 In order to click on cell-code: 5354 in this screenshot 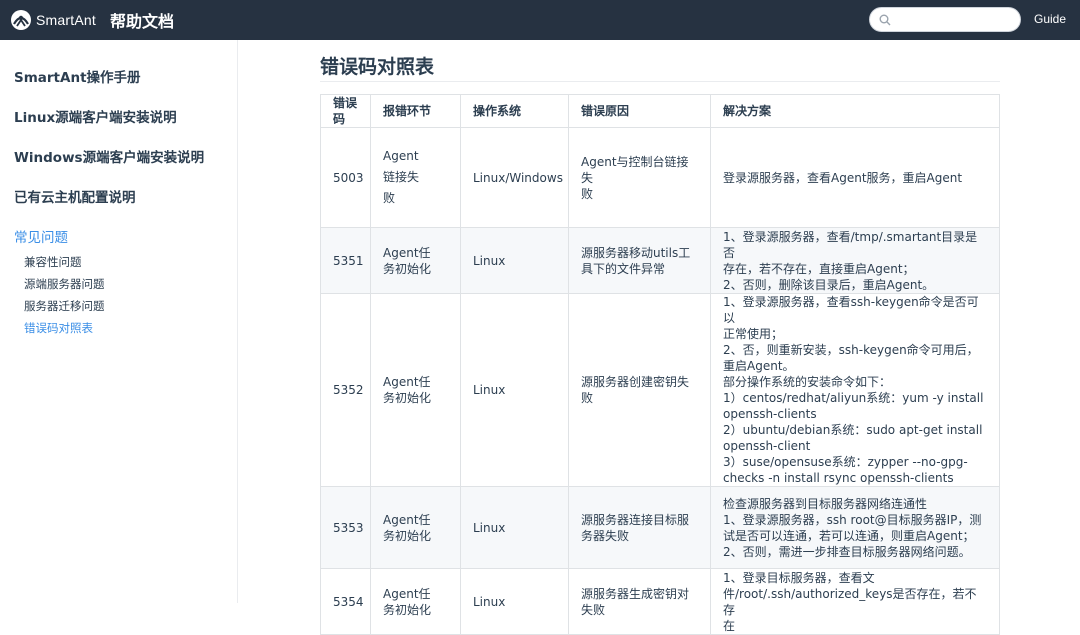, I will do `click(345, 601)`.